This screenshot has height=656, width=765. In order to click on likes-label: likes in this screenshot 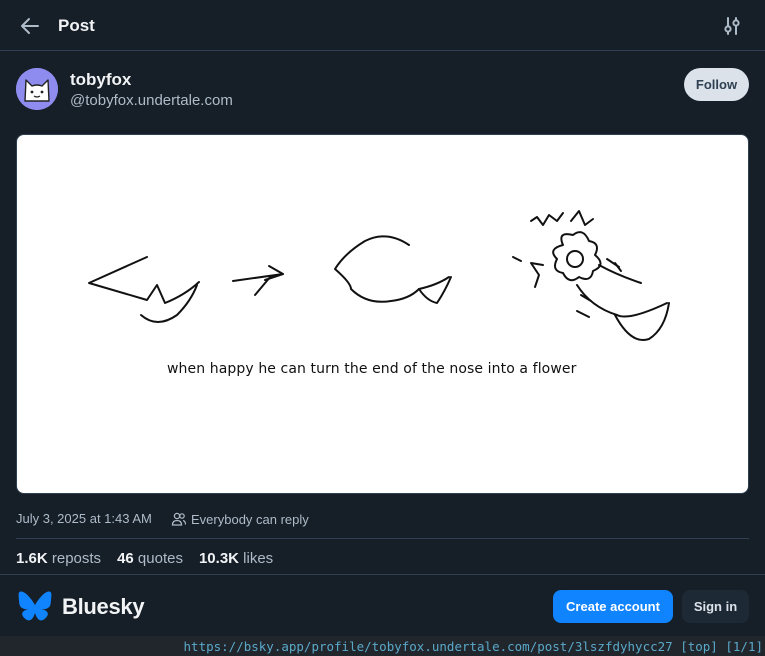, I will do `click(258, 558)`.